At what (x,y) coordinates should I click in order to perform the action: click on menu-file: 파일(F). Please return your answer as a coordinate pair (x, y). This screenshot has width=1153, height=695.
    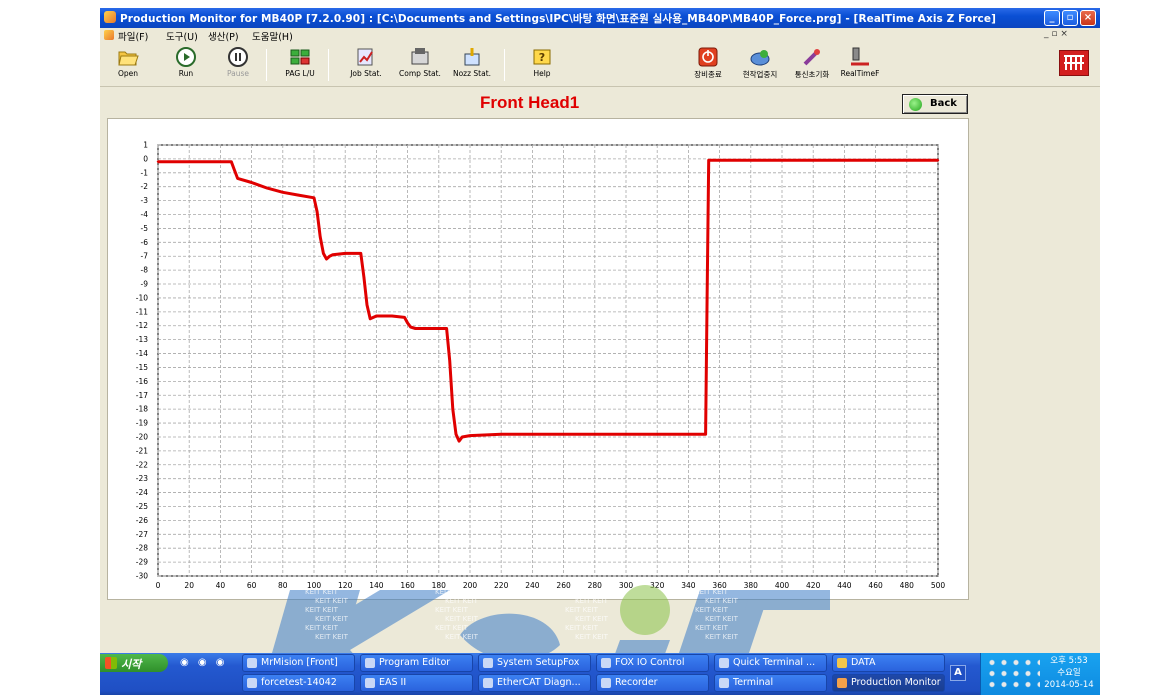
    Looking at the image, I should click on (133, 36).